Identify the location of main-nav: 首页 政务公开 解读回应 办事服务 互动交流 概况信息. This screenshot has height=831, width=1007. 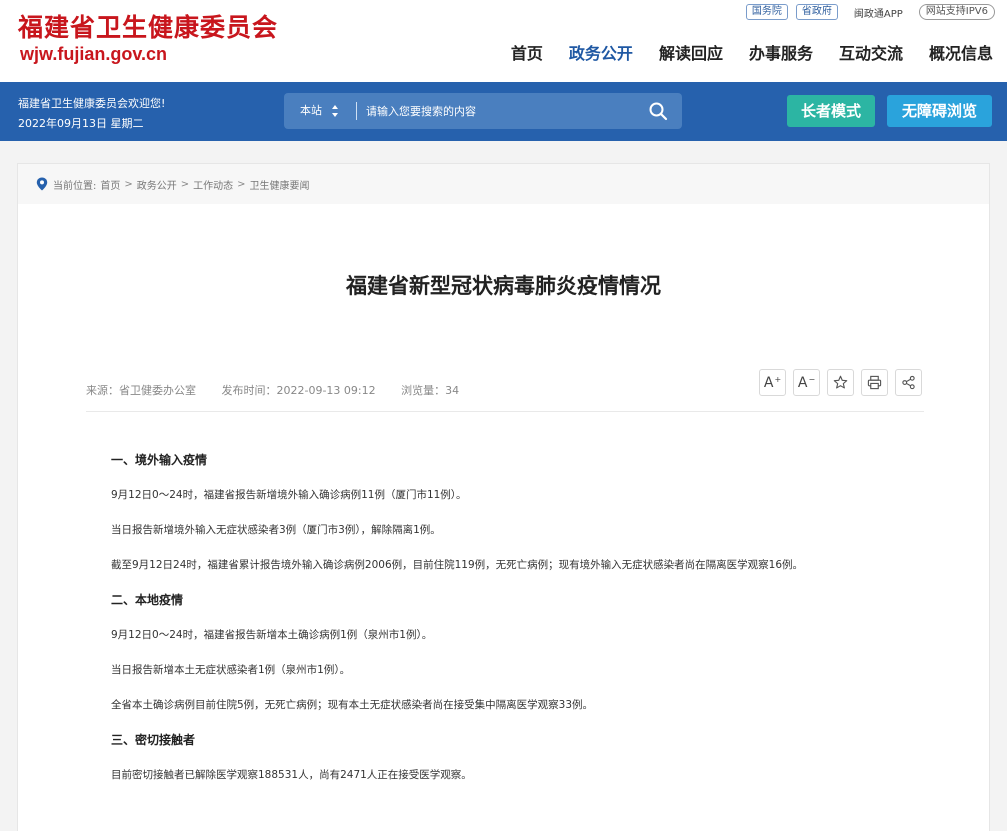
(739, 52).